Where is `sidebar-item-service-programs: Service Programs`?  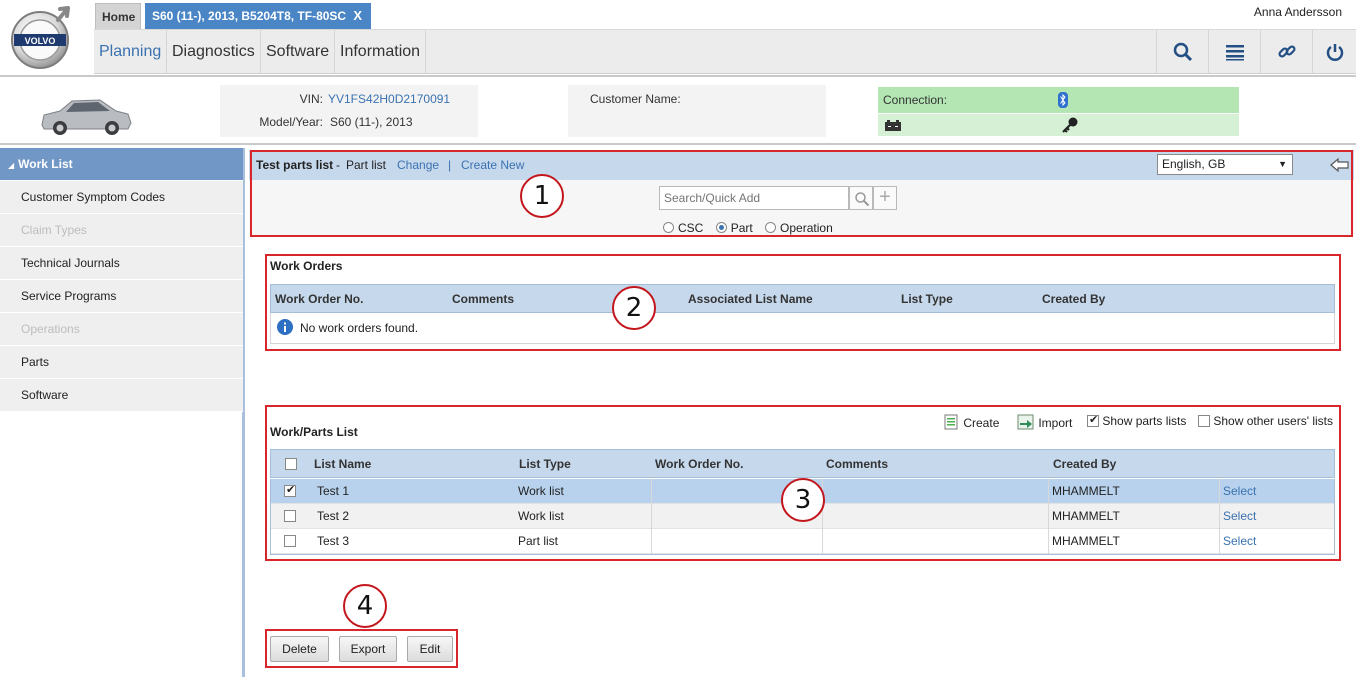
sidebar-item-service-programs: Service Programs is located at coordinates (121, 296).